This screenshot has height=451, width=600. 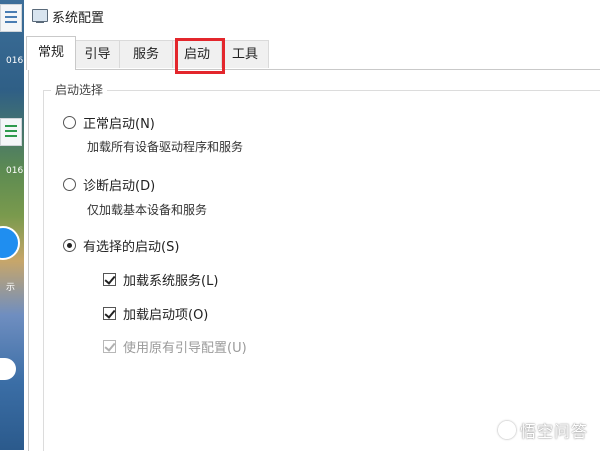 I want to click on use-original-boot-config-label: 使用原有引导配置(U), so click(x=185, y=348).